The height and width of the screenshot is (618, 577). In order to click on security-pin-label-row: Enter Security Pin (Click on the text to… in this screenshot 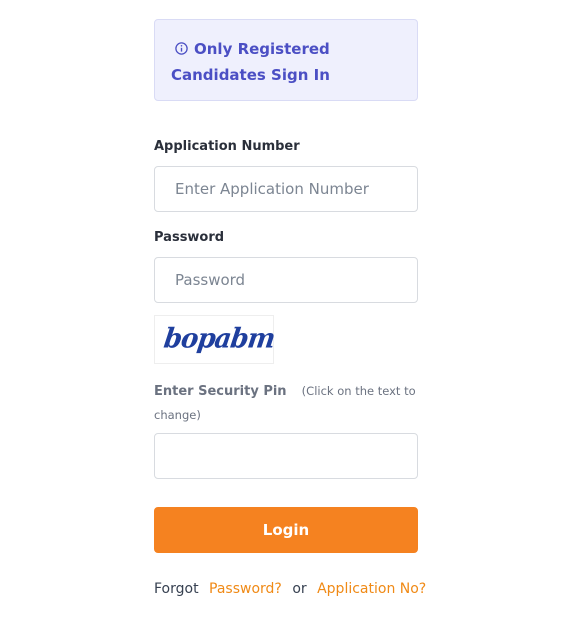, I will do `click(289, 402)`.